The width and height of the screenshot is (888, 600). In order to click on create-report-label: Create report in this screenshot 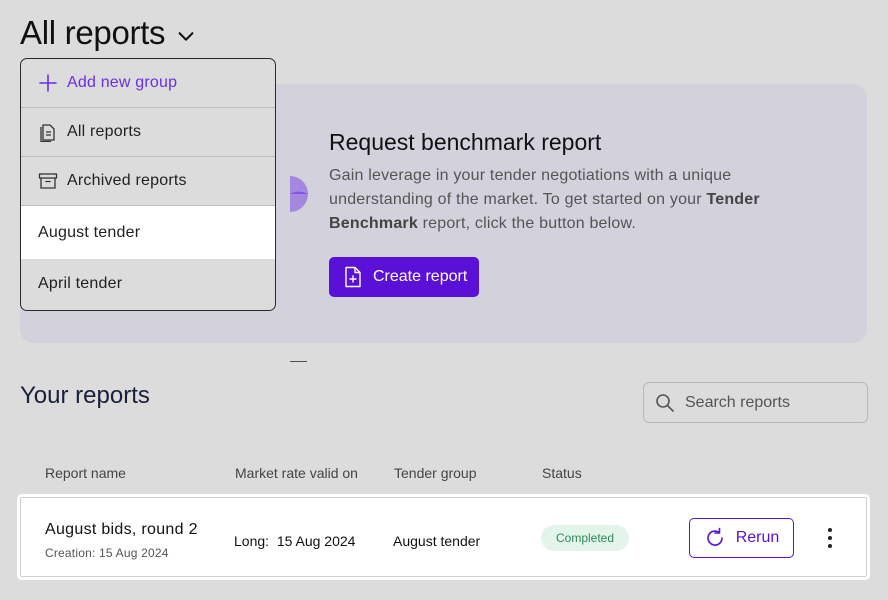, I will do `click(420, 276)`.